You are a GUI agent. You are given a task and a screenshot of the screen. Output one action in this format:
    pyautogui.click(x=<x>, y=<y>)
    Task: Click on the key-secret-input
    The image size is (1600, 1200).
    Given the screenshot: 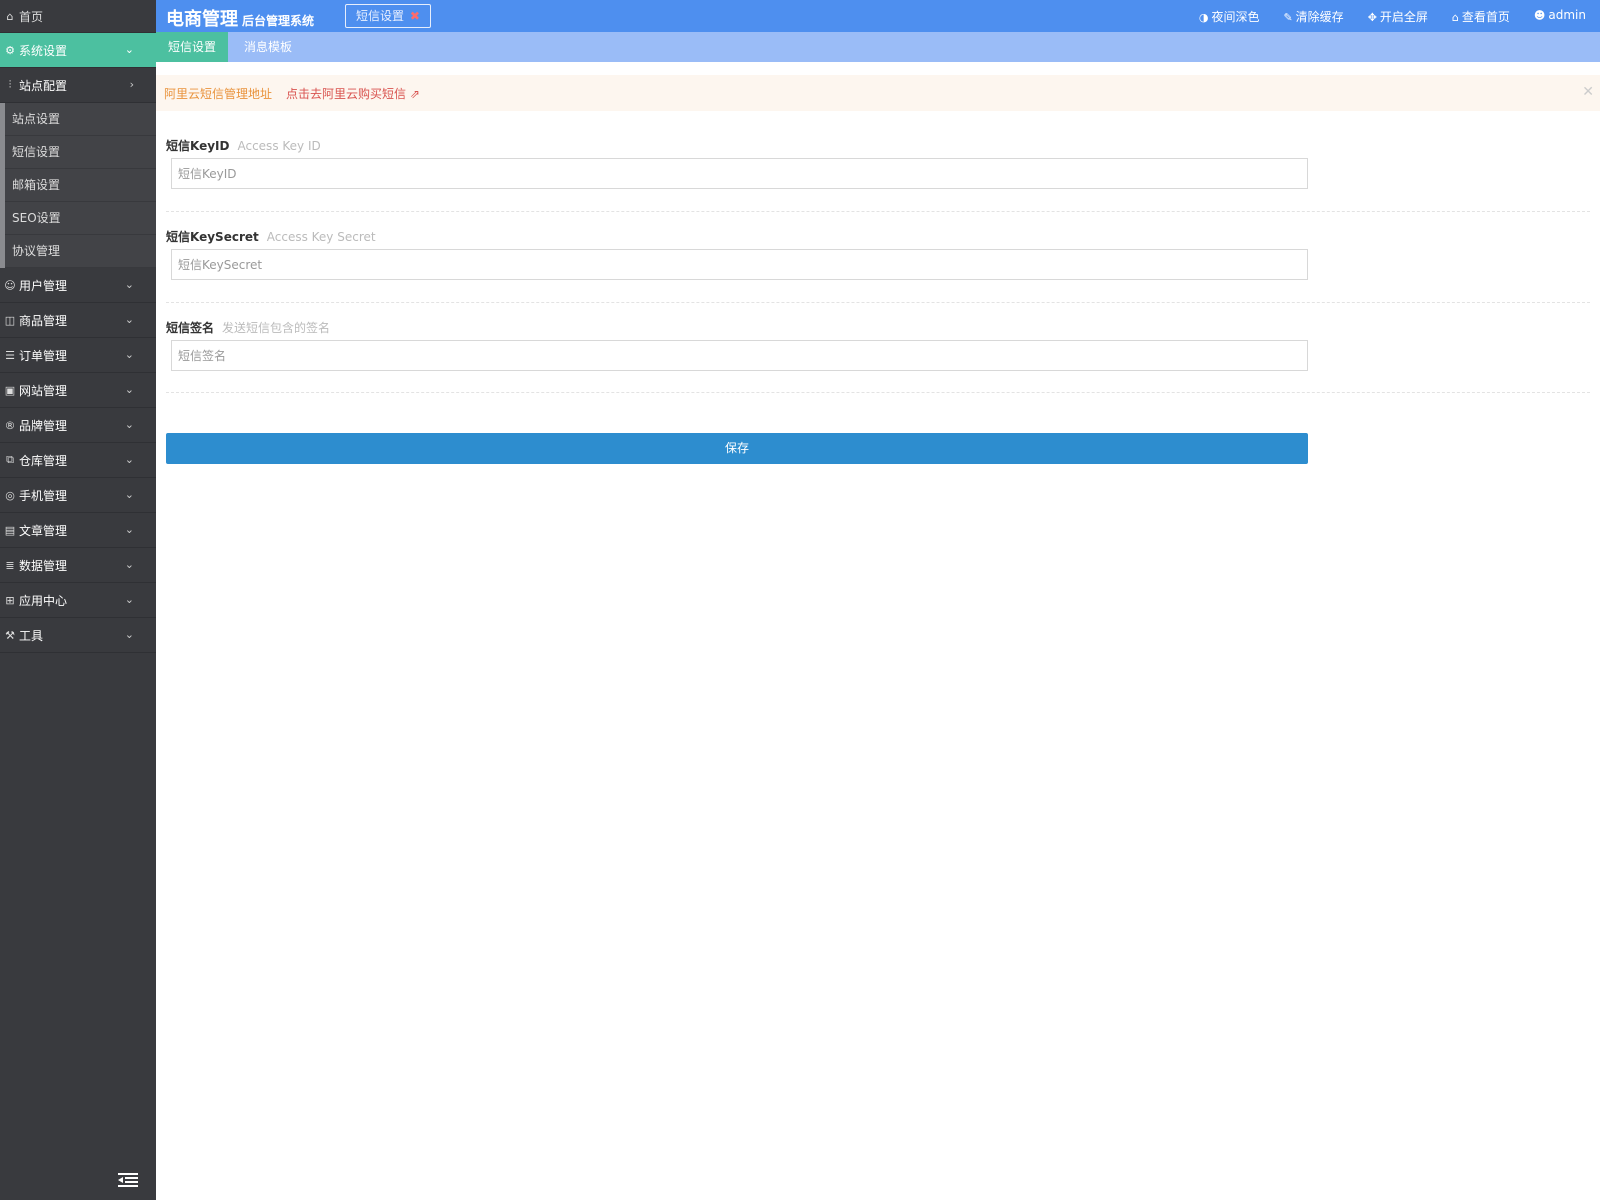 What is the action you would take?
    pyautogui.click(x=739, y=264)
    